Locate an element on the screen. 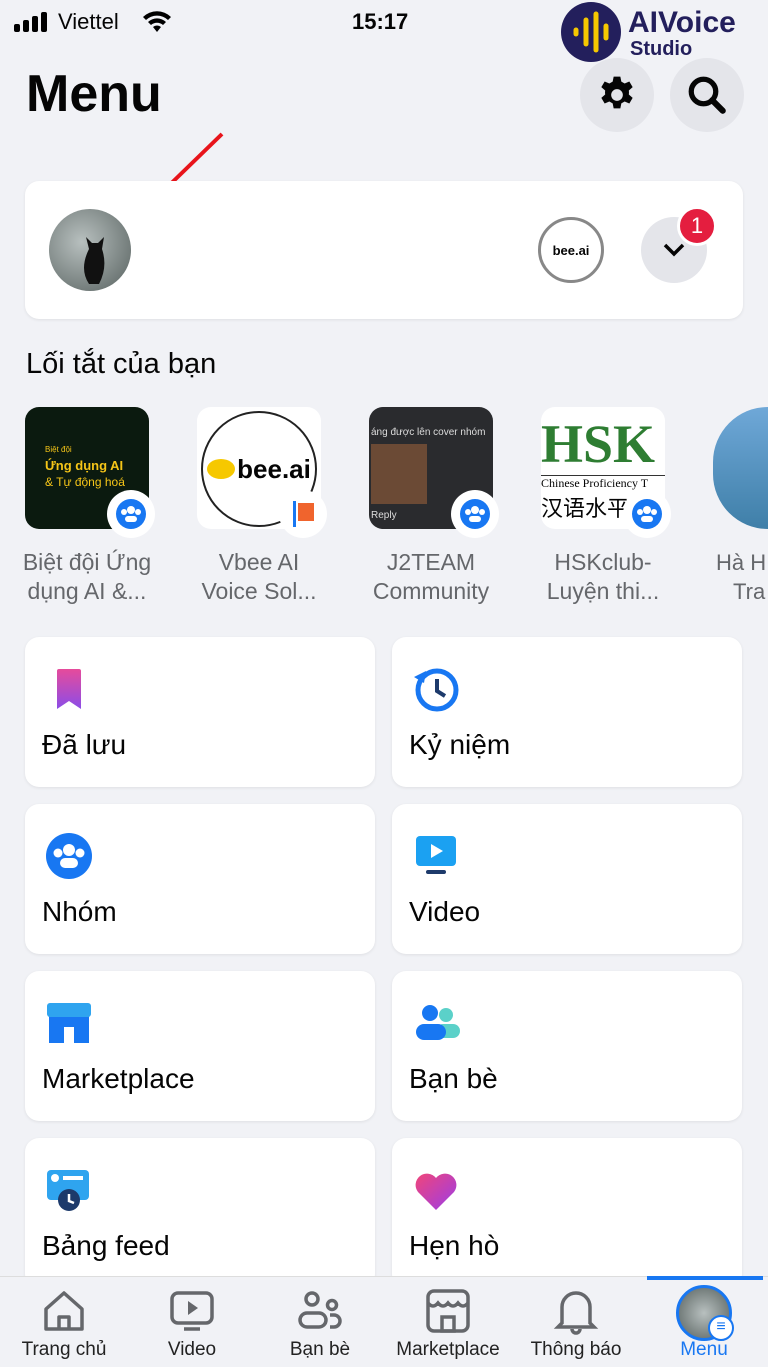 This screenshot has width=768, height=1367. thumb-text: áng được lên cover nhóm is located at coordinates (428, 432).